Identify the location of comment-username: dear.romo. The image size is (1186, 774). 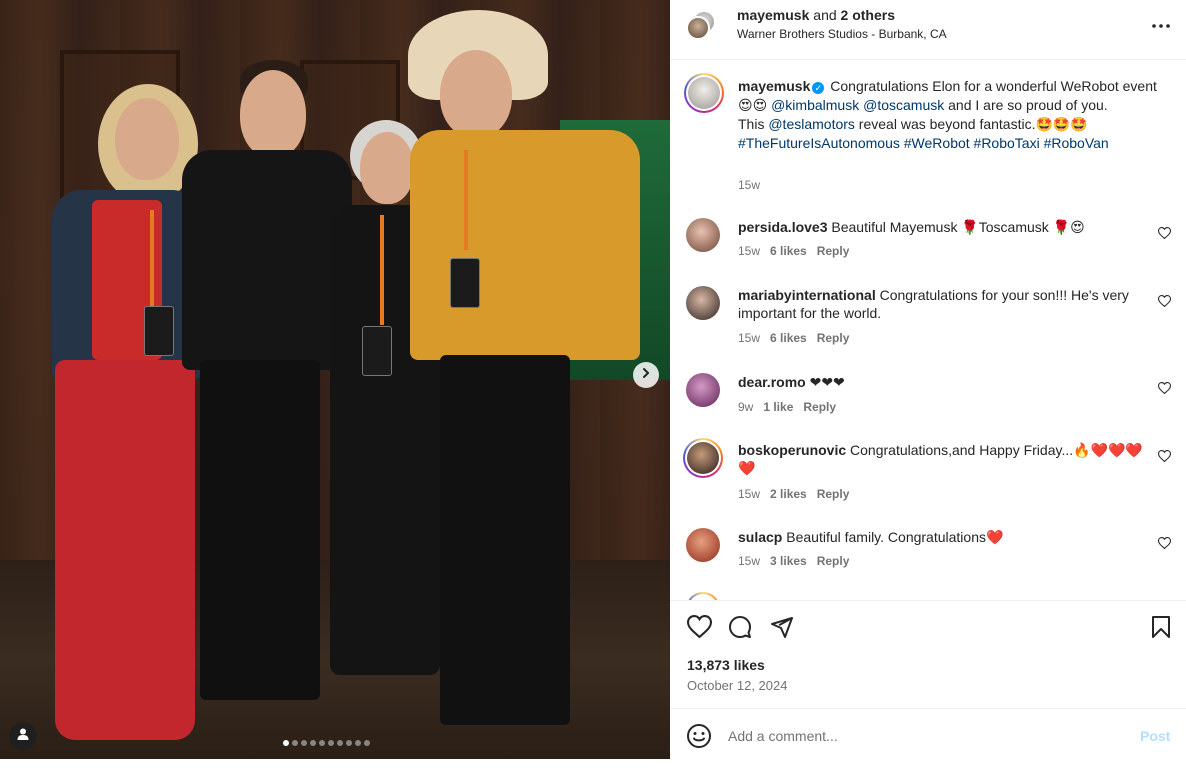
(772, 382).